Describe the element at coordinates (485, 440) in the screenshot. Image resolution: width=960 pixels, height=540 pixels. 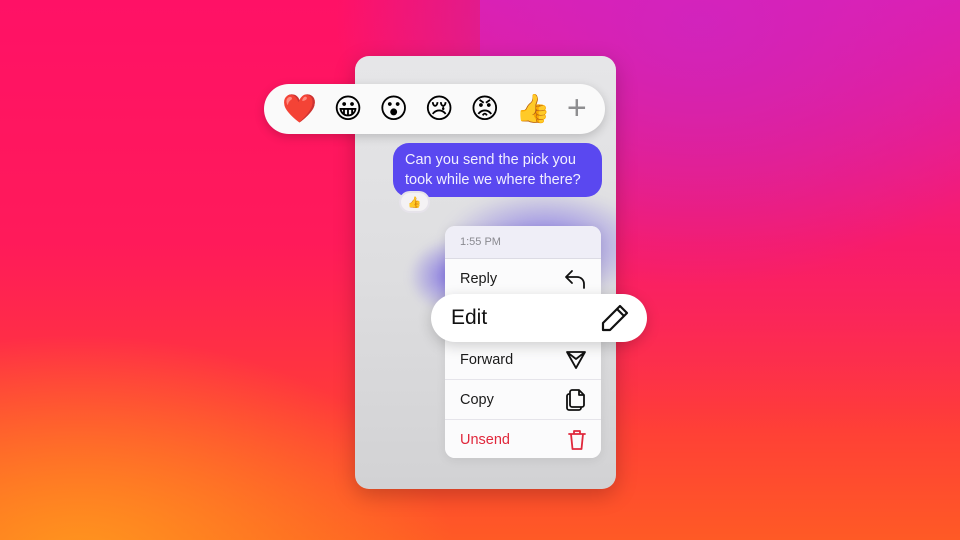
I see `menu-item-label: Unsend` at that location.